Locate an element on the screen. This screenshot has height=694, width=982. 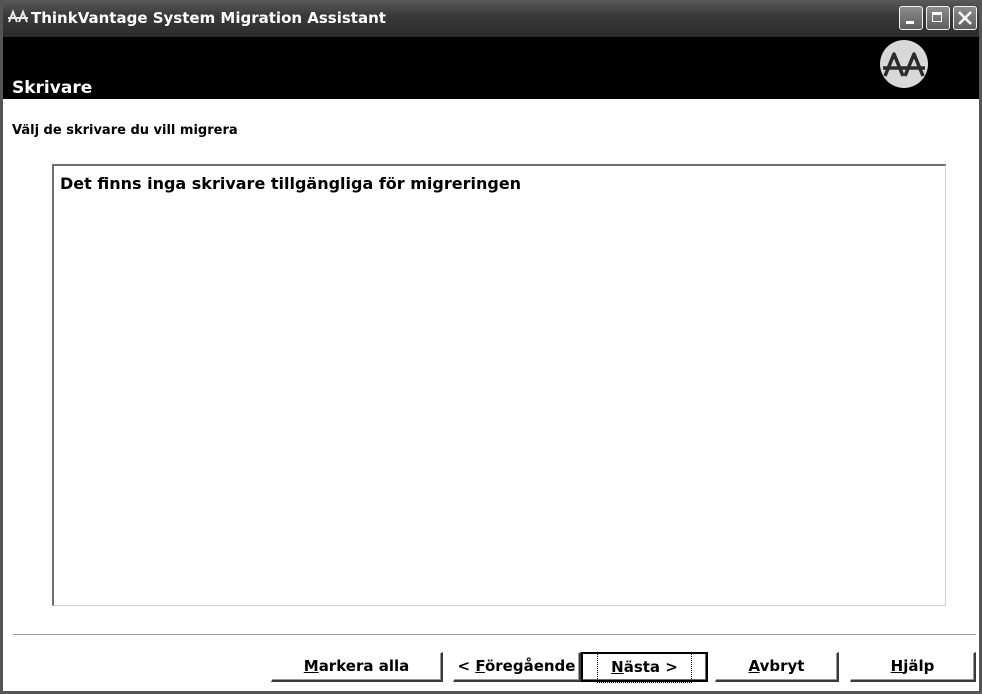
back-button: < Föregående is located at coordinates (517, 667).